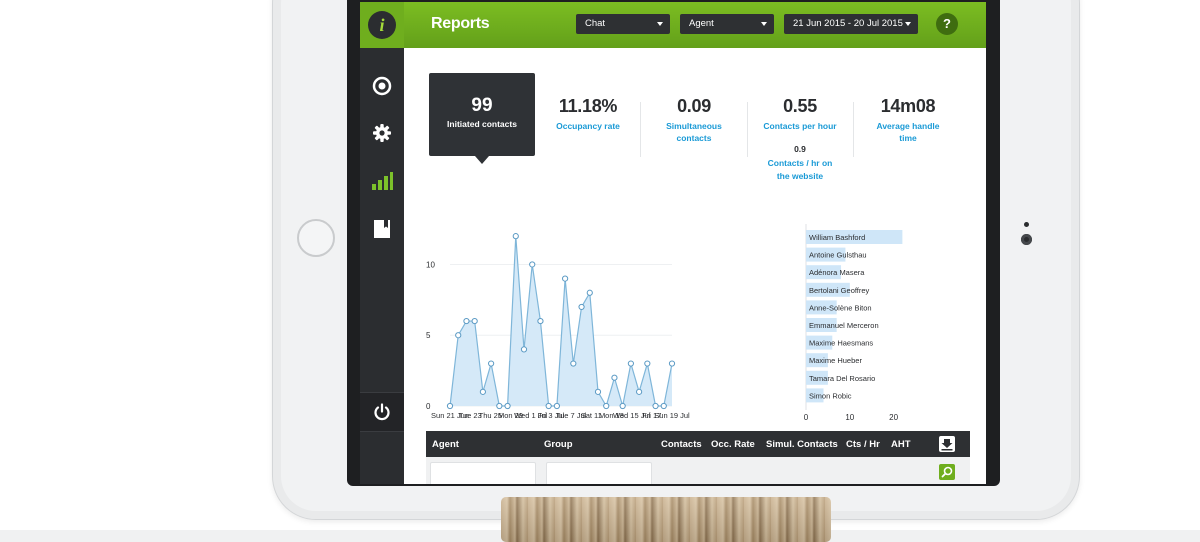  What do you see at coordinates (837, 237) in the screenshot?
I see `agent-bar-label: William Bashford` at bounding box center [837, 237].